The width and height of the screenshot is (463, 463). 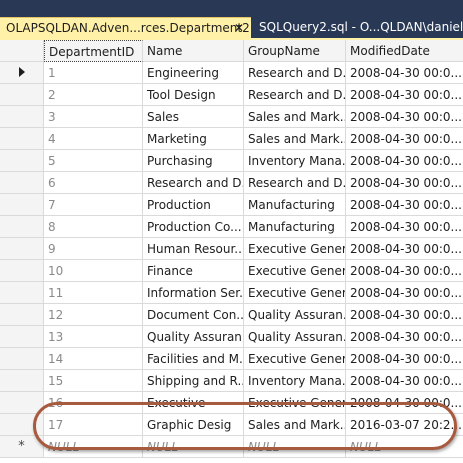 I want to click on cell-departmentid: 15, so click(x=93, y=381).